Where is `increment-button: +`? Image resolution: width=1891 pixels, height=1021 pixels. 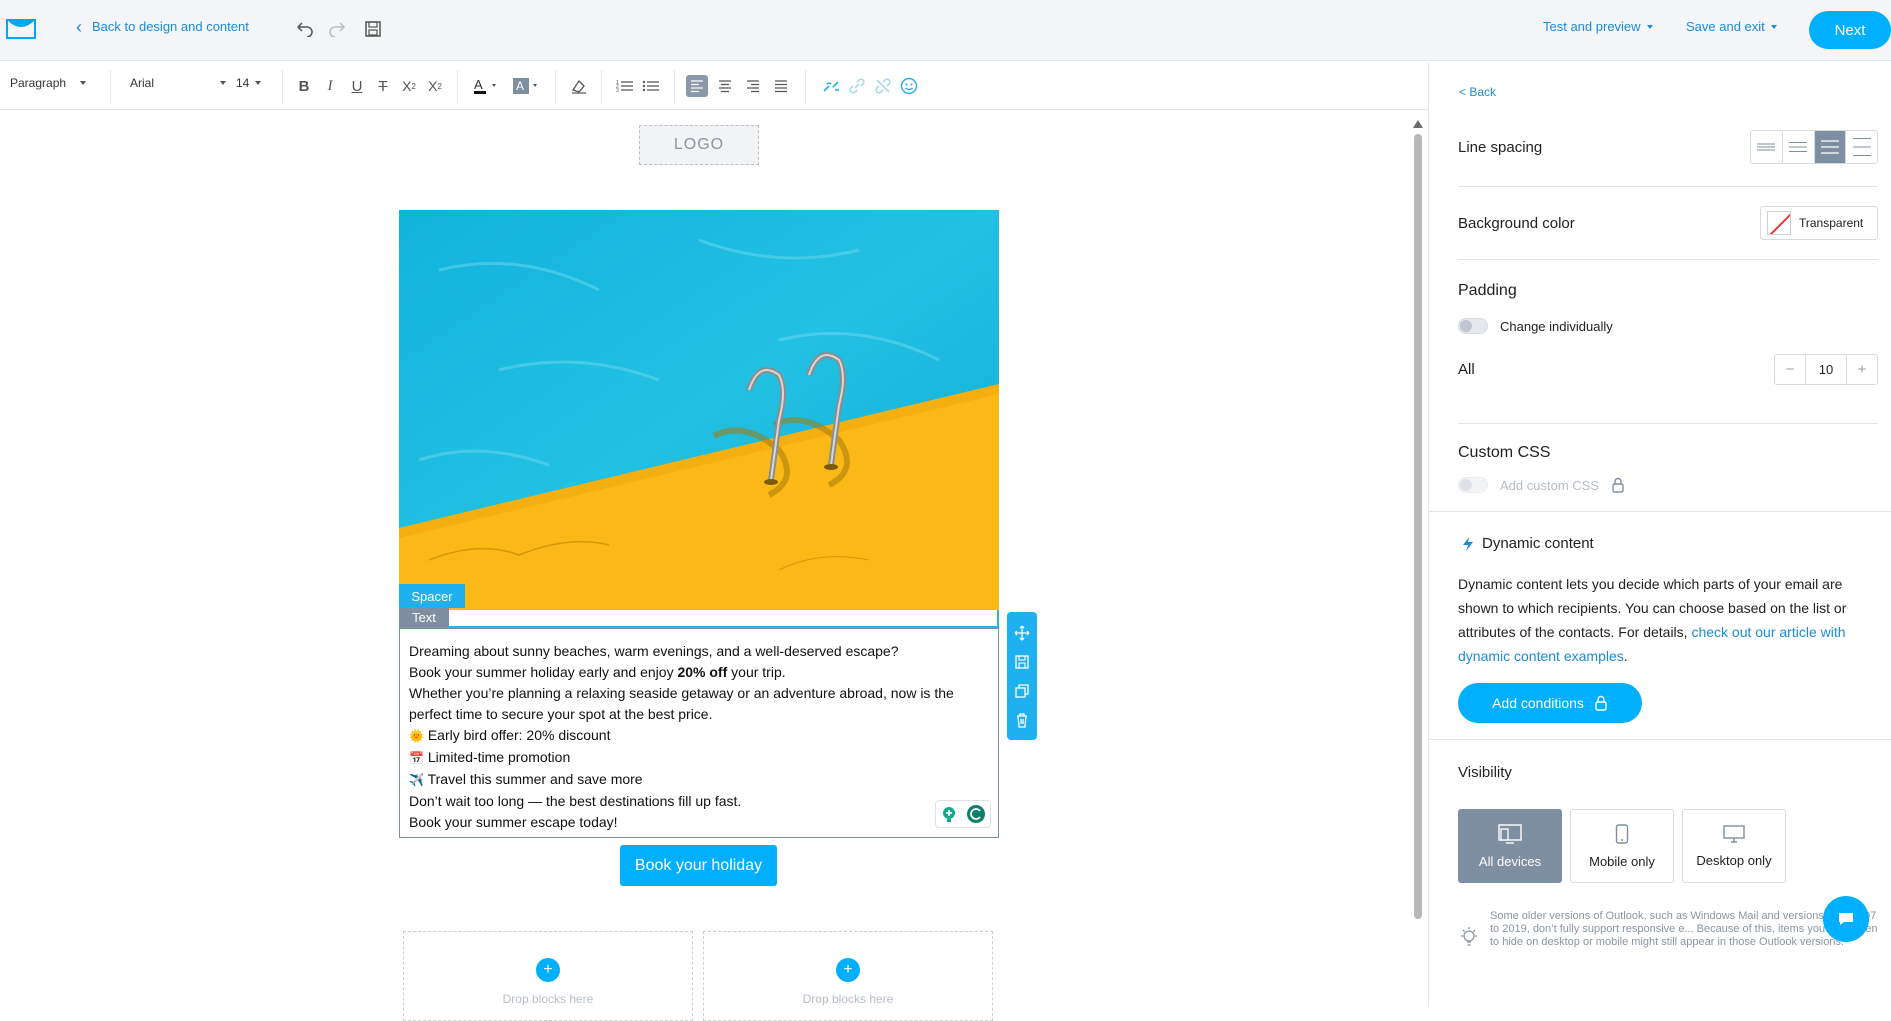 increment-button: + is located at coordinates (1862, 369).